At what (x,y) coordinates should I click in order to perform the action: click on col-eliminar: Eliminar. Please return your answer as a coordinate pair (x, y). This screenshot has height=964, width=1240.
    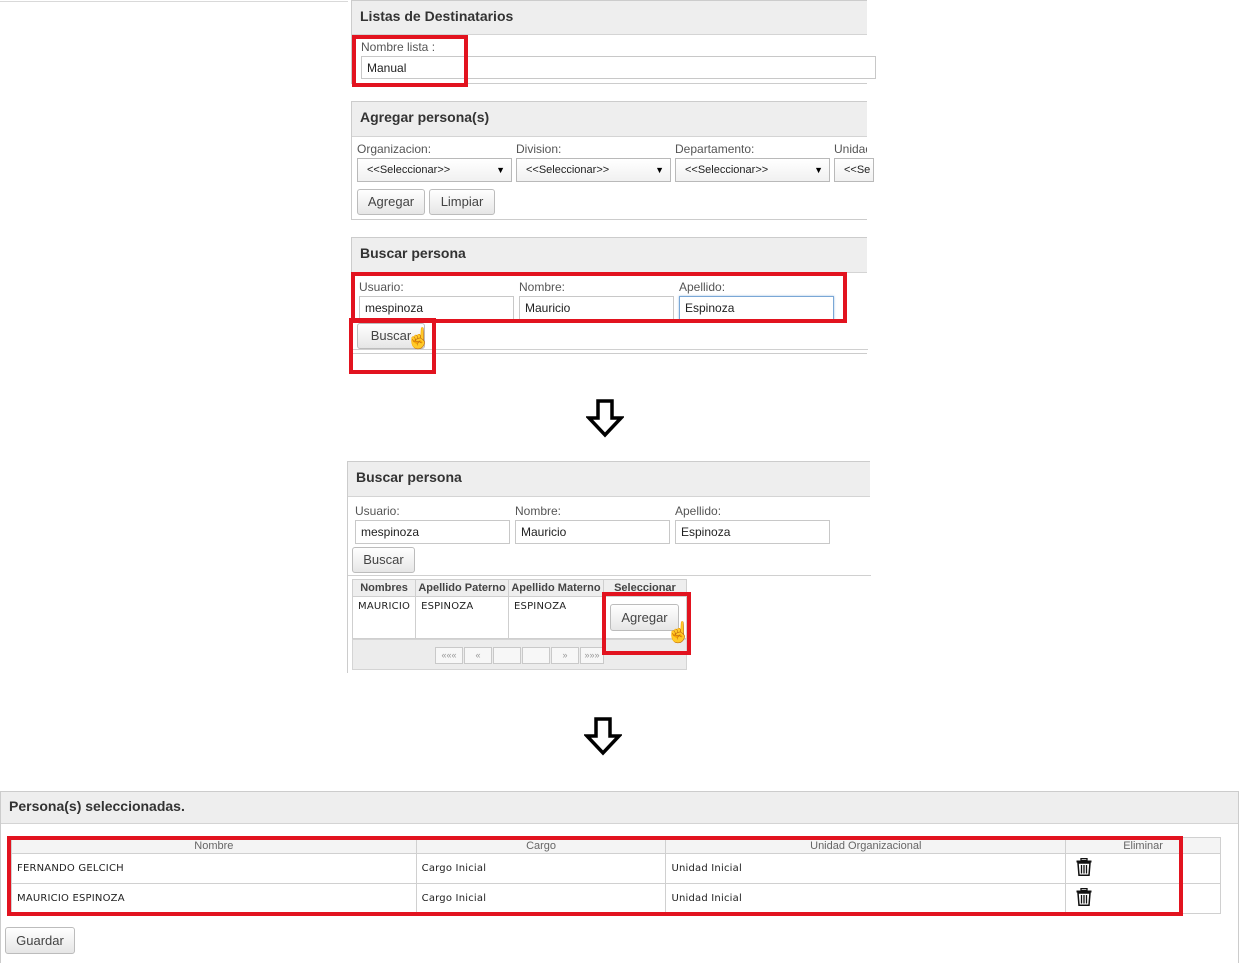
    Looking at the image, I should click on (1143, 845).